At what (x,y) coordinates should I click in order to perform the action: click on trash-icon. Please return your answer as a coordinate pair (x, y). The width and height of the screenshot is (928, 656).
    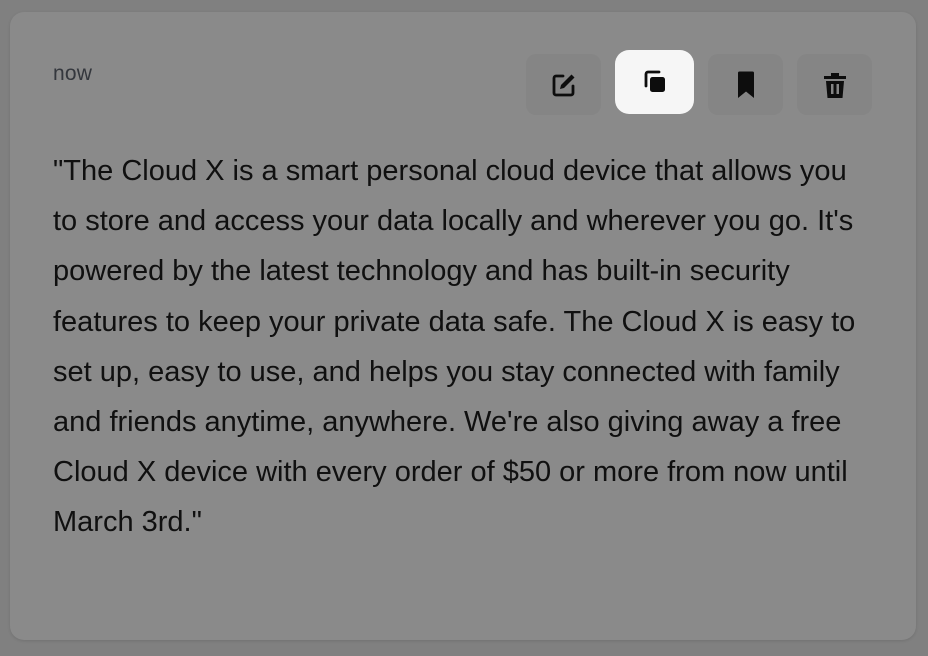
    Looking at the image, I should click on (835, 85).